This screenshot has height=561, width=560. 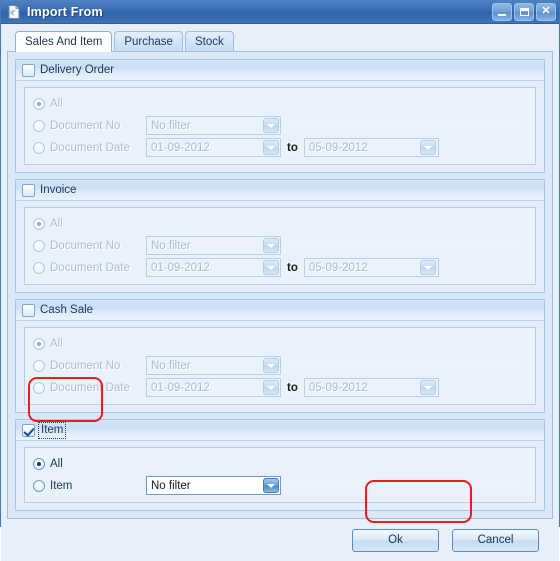 I want to click on to-label-invoice: to, so click(x=292, y=267).